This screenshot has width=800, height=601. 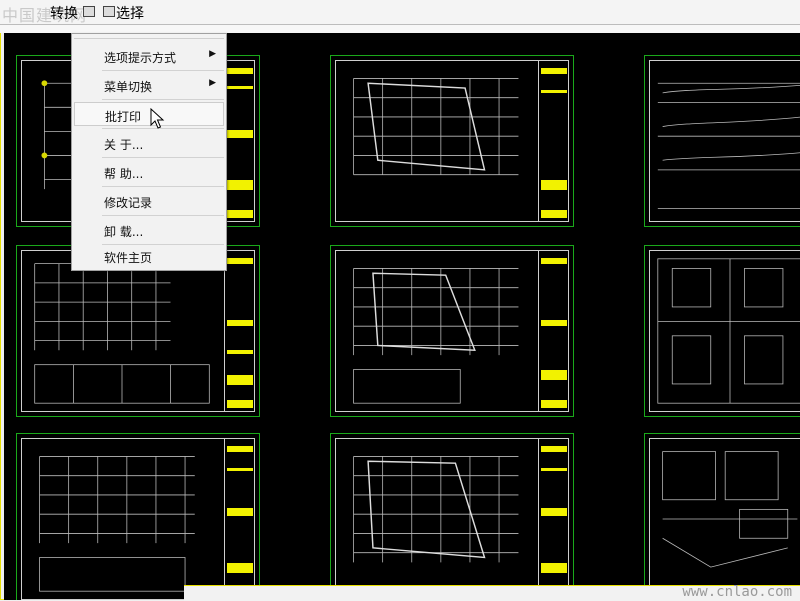 I want to click on menu-select: 选择, so click(x=130, y=13).